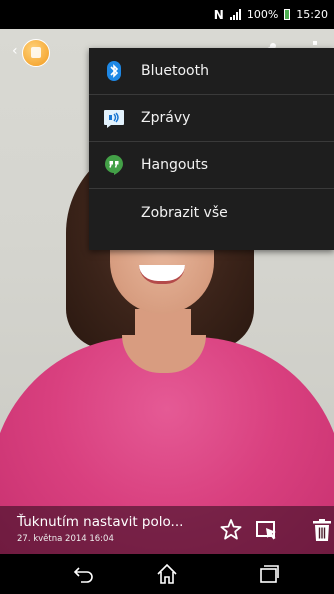 This screenshot has width=334, height=594. Describe the element at coordinates (235, 14) in the screenshot. I see `signal-icon` at that location.